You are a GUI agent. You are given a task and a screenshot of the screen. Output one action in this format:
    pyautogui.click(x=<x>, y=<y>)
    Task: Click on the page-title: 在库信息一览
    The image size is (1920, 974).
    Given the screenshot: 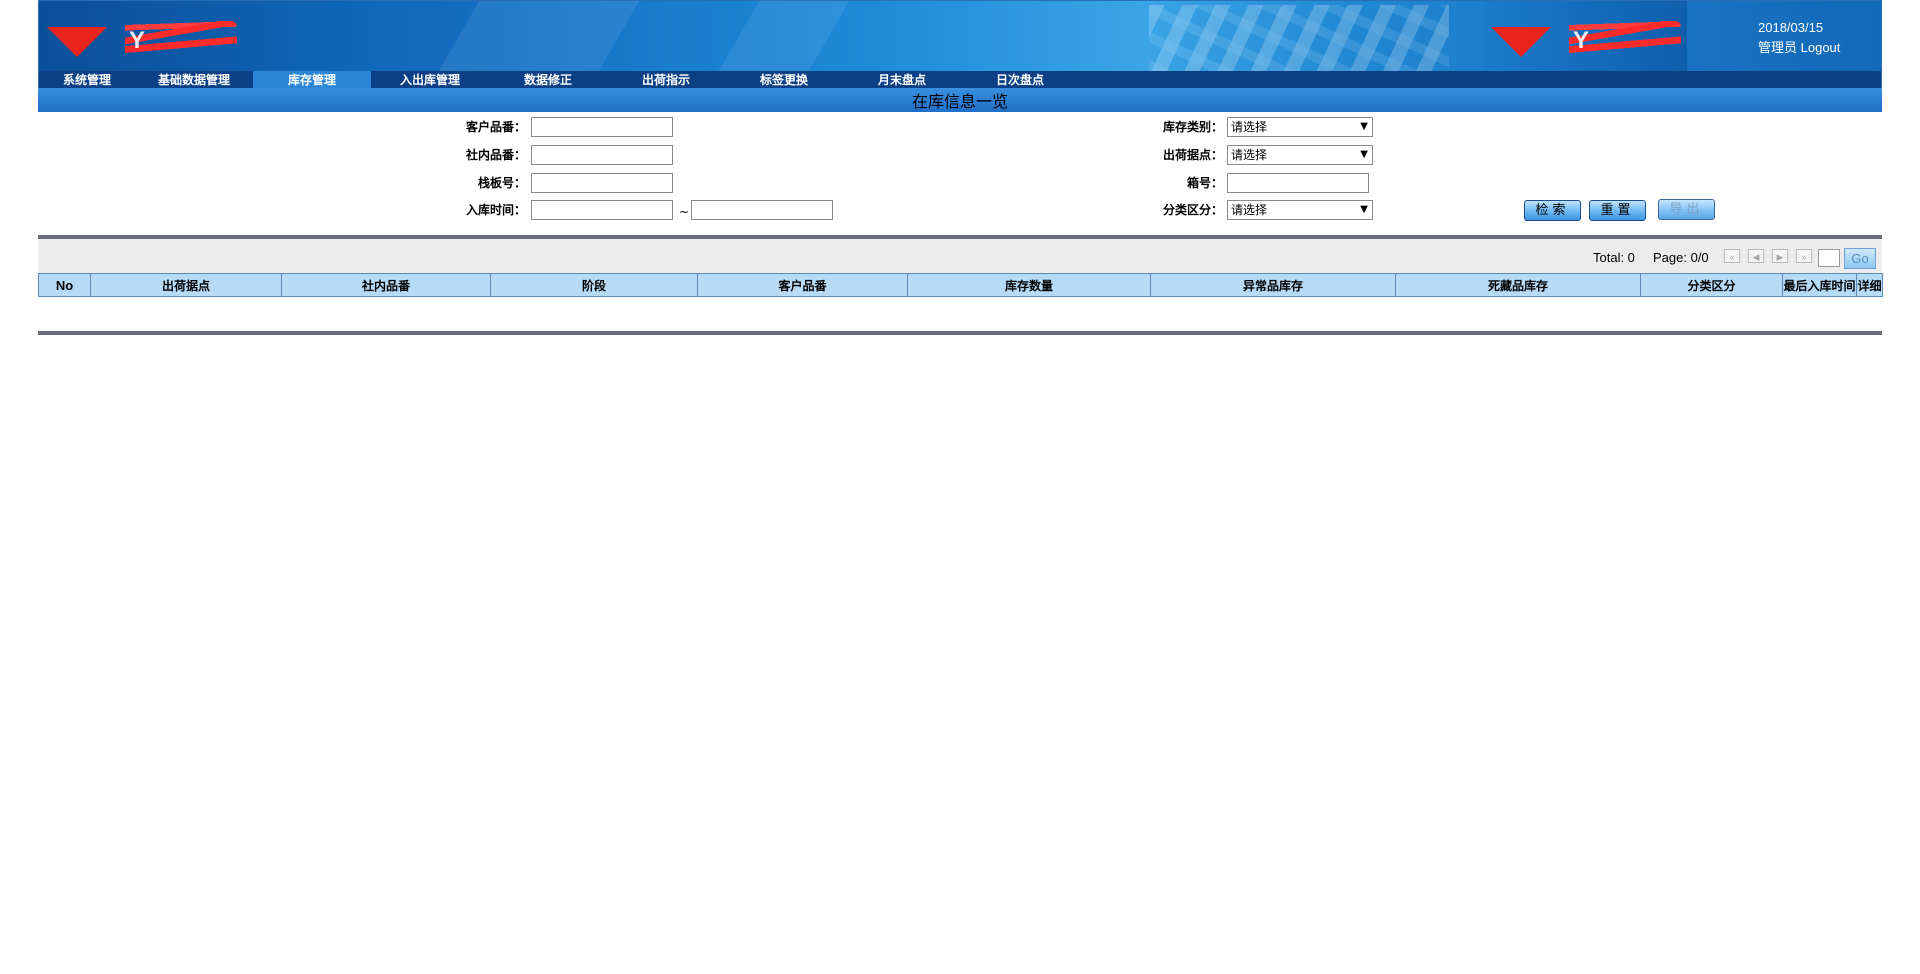 What is the action you would take?
    pyautogui.click(x=959, y=101)
    